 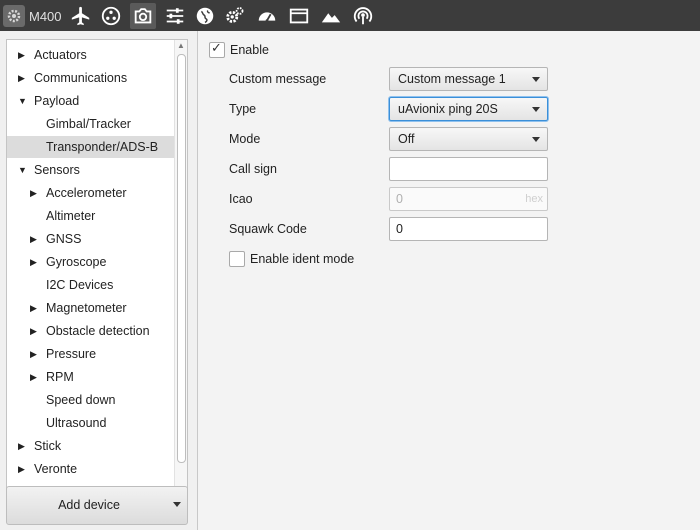 I want to click on globe-icon, so click(x=205, y=16).